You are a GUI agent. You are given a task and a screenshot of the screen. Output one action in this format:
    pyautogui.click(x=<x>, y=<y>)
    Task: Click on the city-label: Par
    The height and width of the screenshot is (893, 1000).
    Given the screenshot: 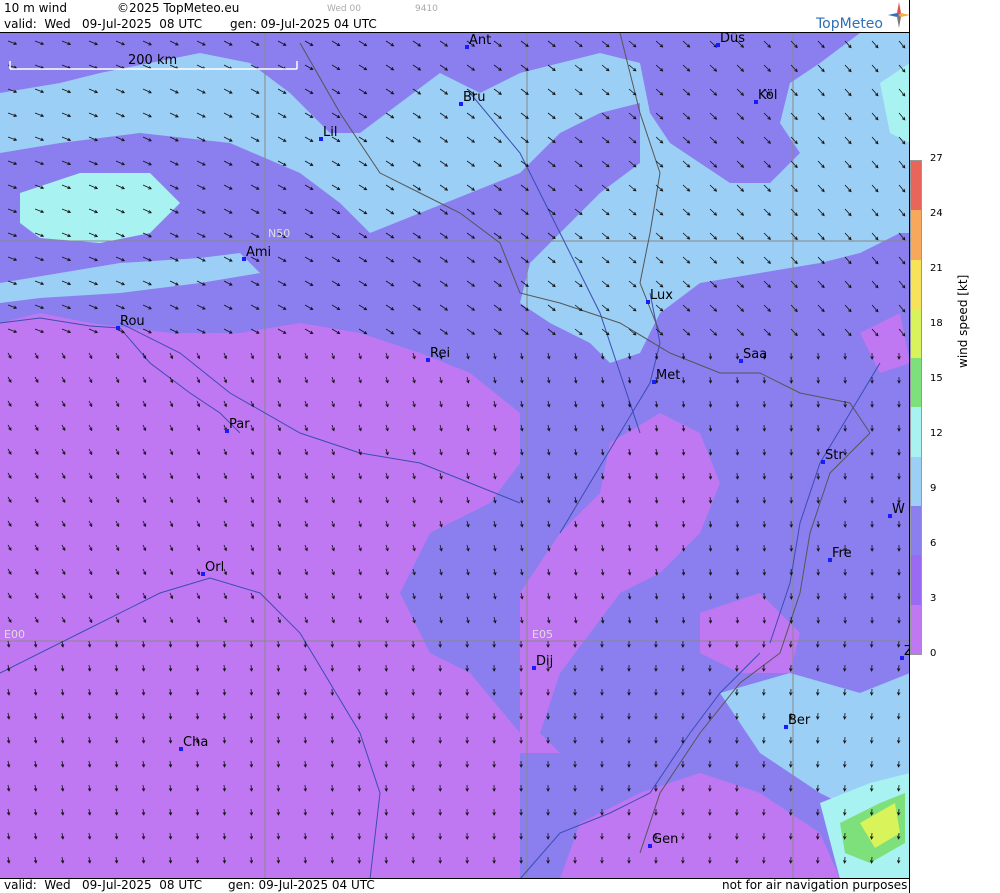 What is the action you would take?
    pyautogui.click(x=239, y=424)
    